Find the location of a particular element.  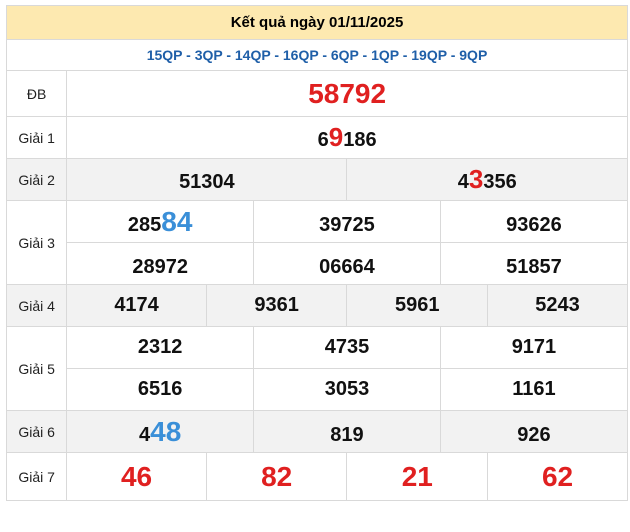

special-prize: 58792 is located at coordinates (347, 93).